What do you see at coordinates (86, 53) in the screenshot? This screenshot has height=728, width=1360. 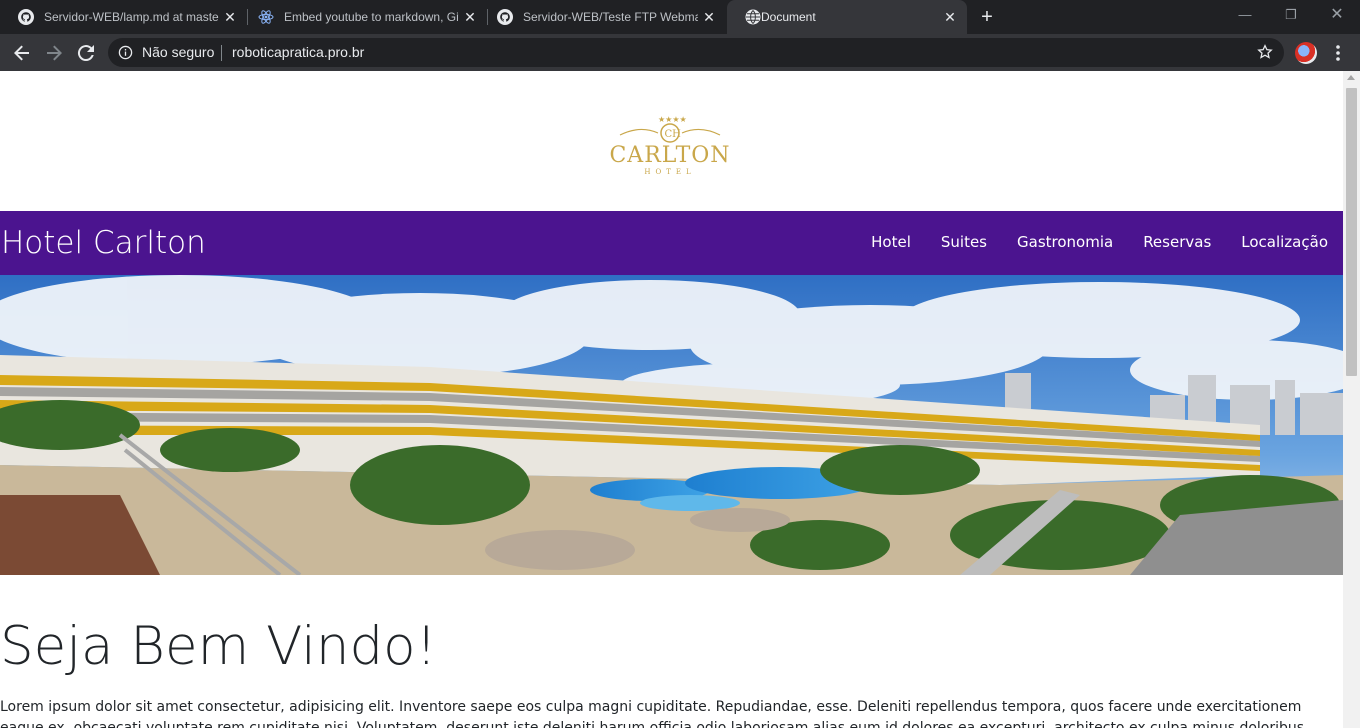 I see `reload-icon` at bounding box center [86, 53].